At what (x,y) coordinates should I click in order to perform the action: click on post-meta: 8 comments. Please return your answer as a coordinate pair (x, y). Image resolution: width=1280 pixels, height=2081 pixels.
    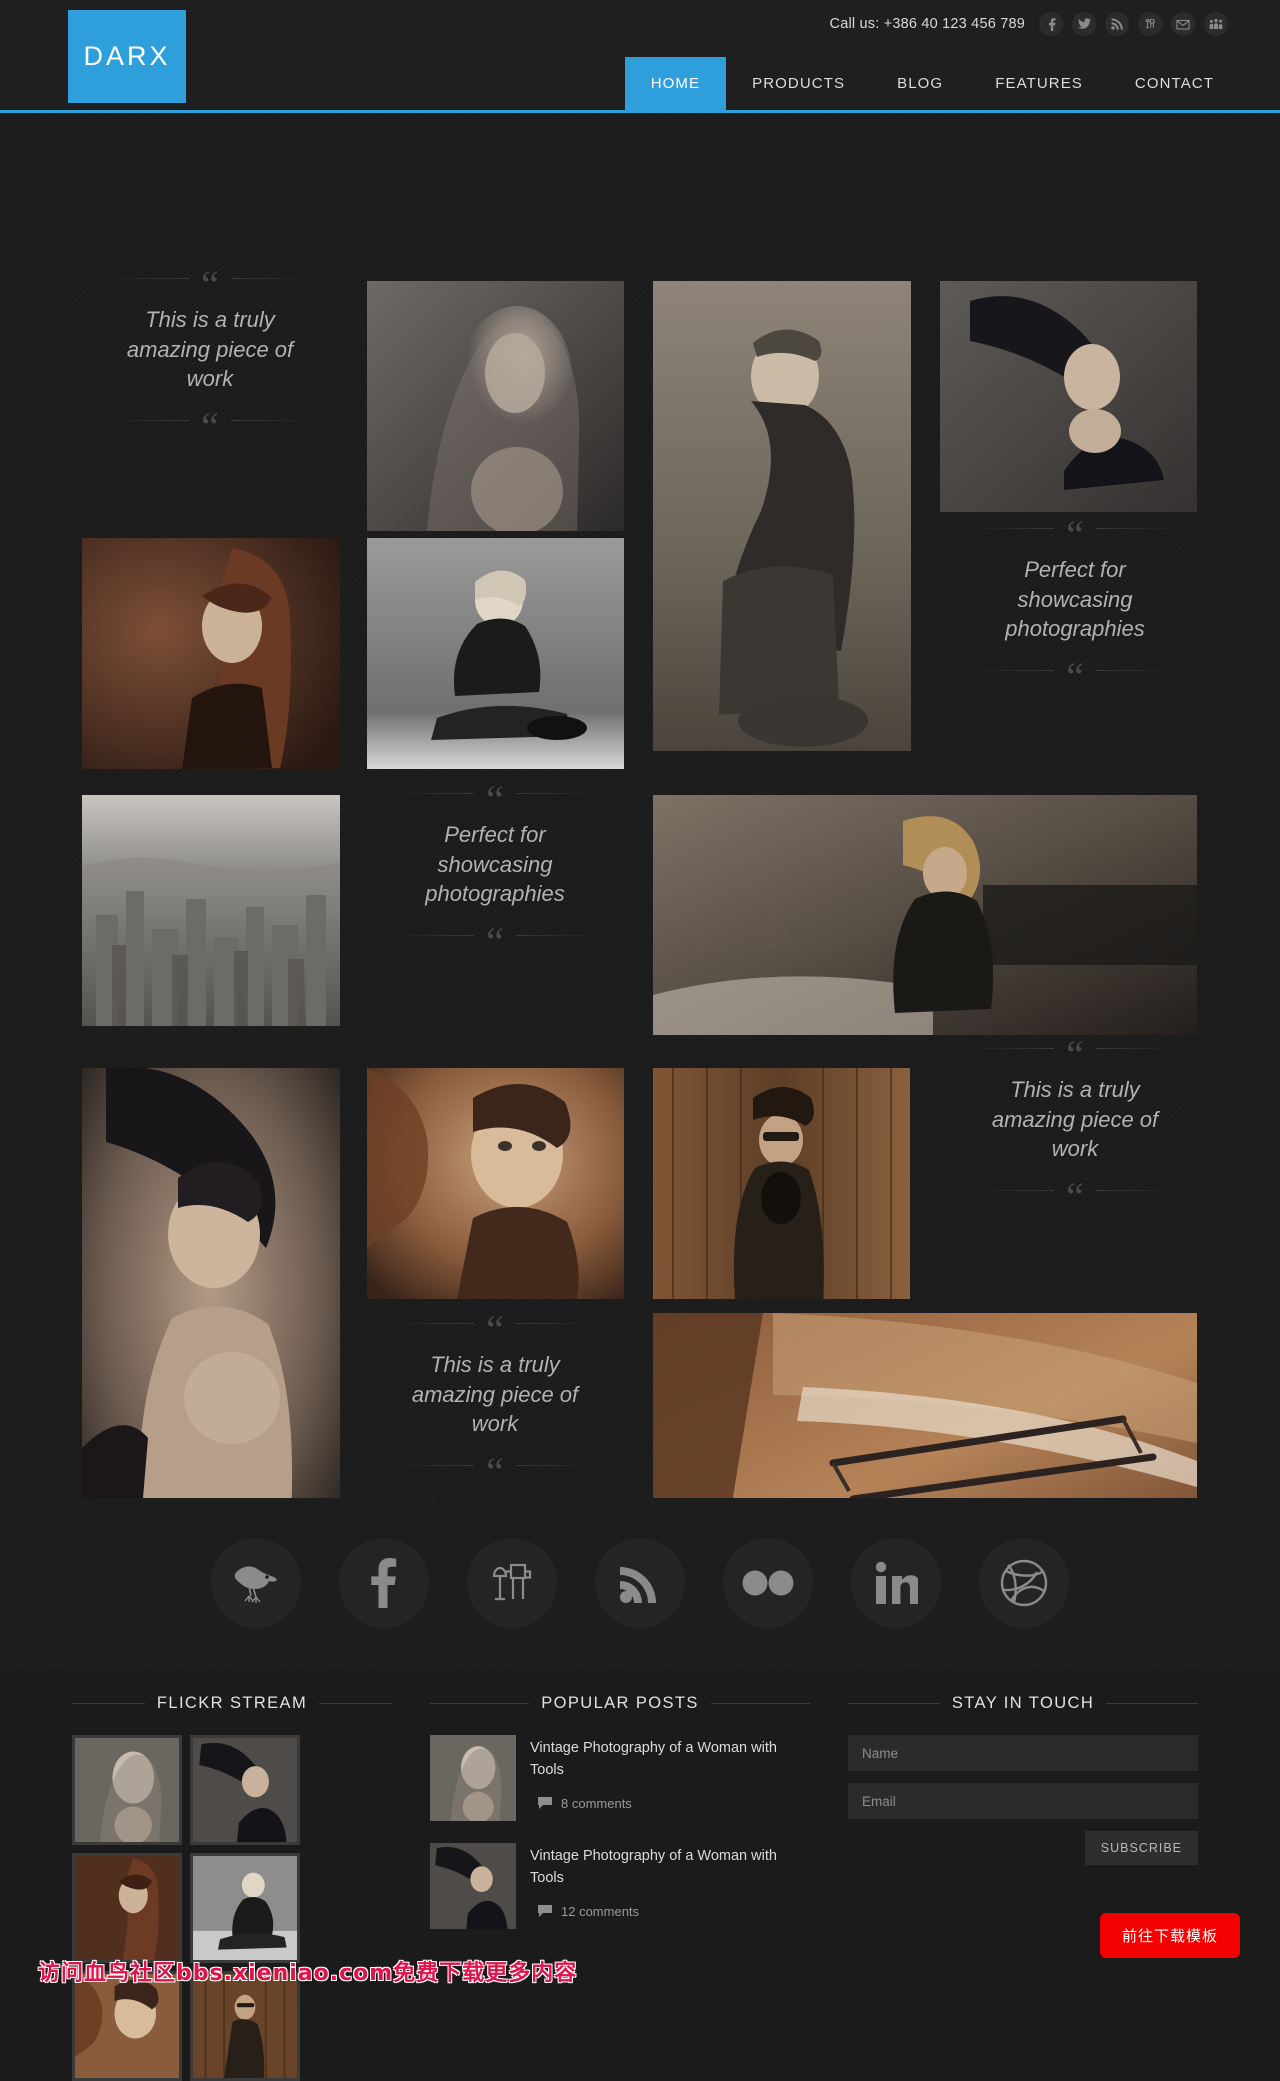
    Looking at the image, I should click on (674, 1803).